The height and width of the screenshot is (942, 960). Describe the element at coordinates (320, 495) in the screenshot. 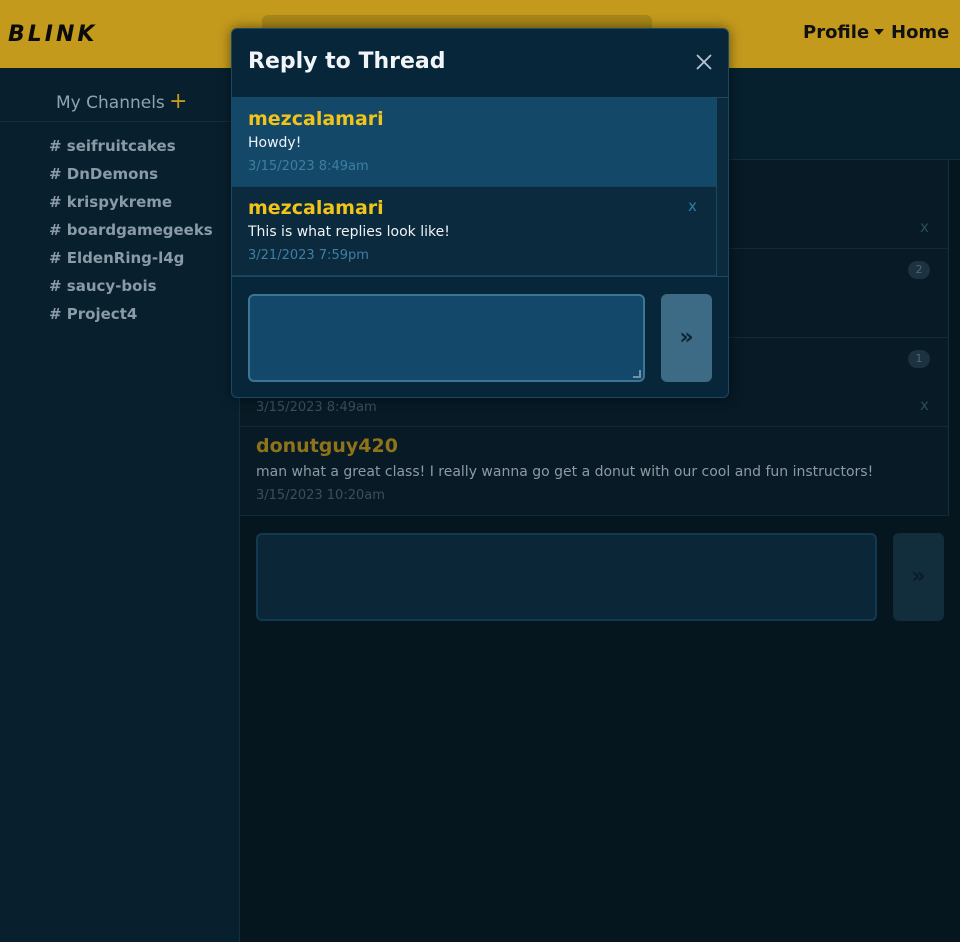

I see `message-time: 3/15/2023 10:20am` at that location.